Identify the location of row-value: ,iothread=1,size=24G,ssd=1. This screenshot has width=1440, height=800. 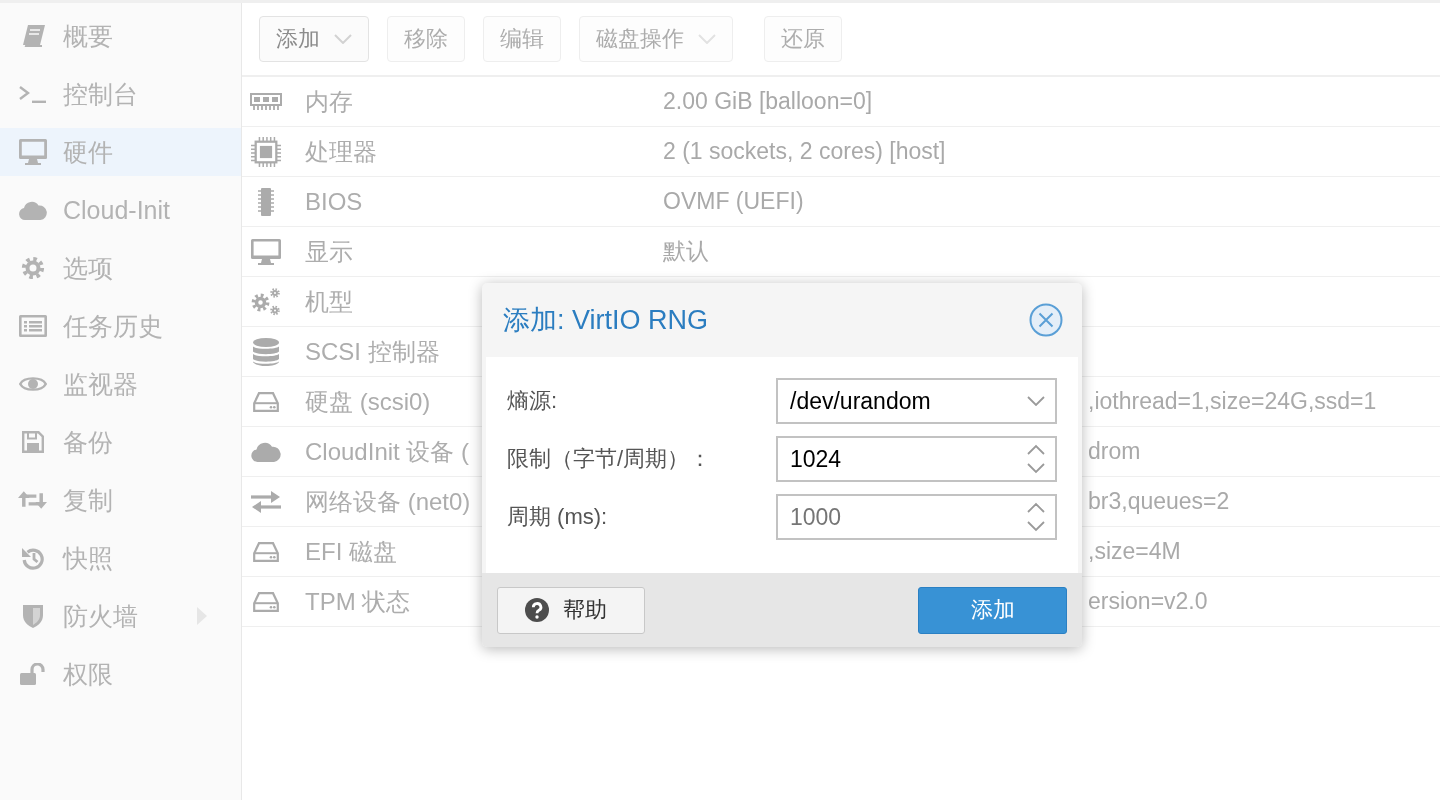
(1232, 401).